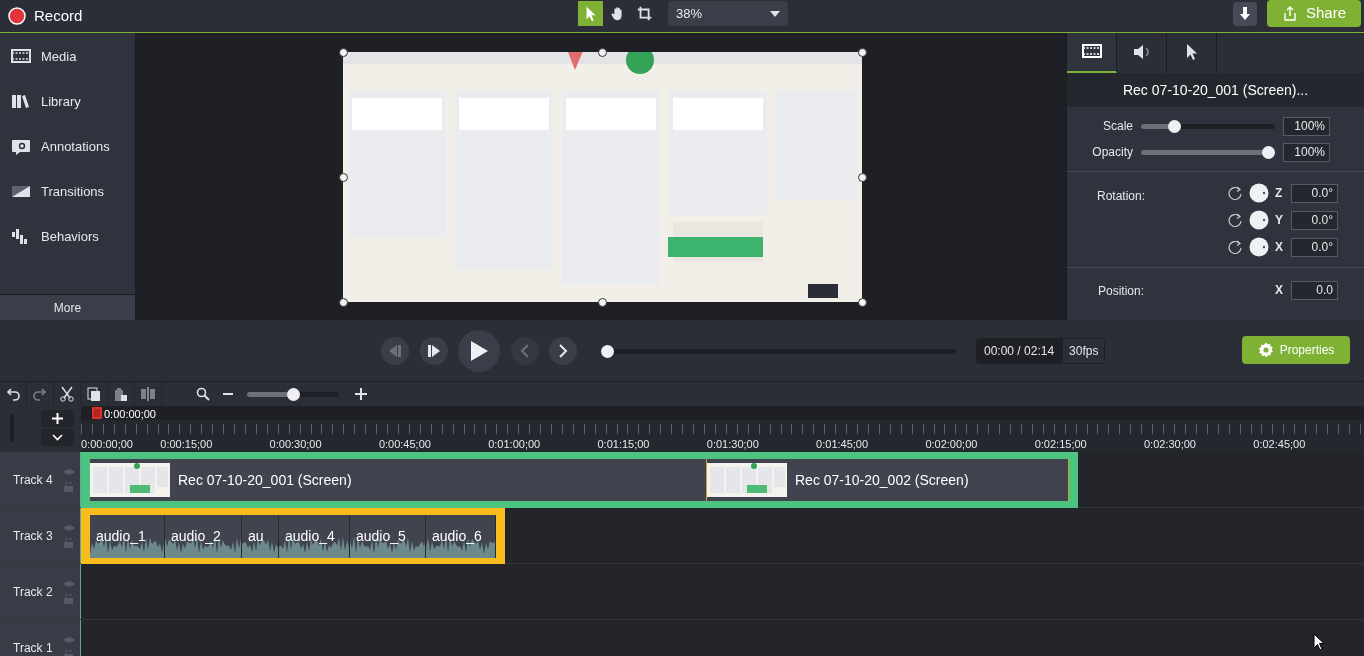 This screenshot has height=656, width=1364. What do you see at coordinates (623, 444) in the screenshot?
I see `time-label: 0:01:15;00` at bounding box center [623, 444].